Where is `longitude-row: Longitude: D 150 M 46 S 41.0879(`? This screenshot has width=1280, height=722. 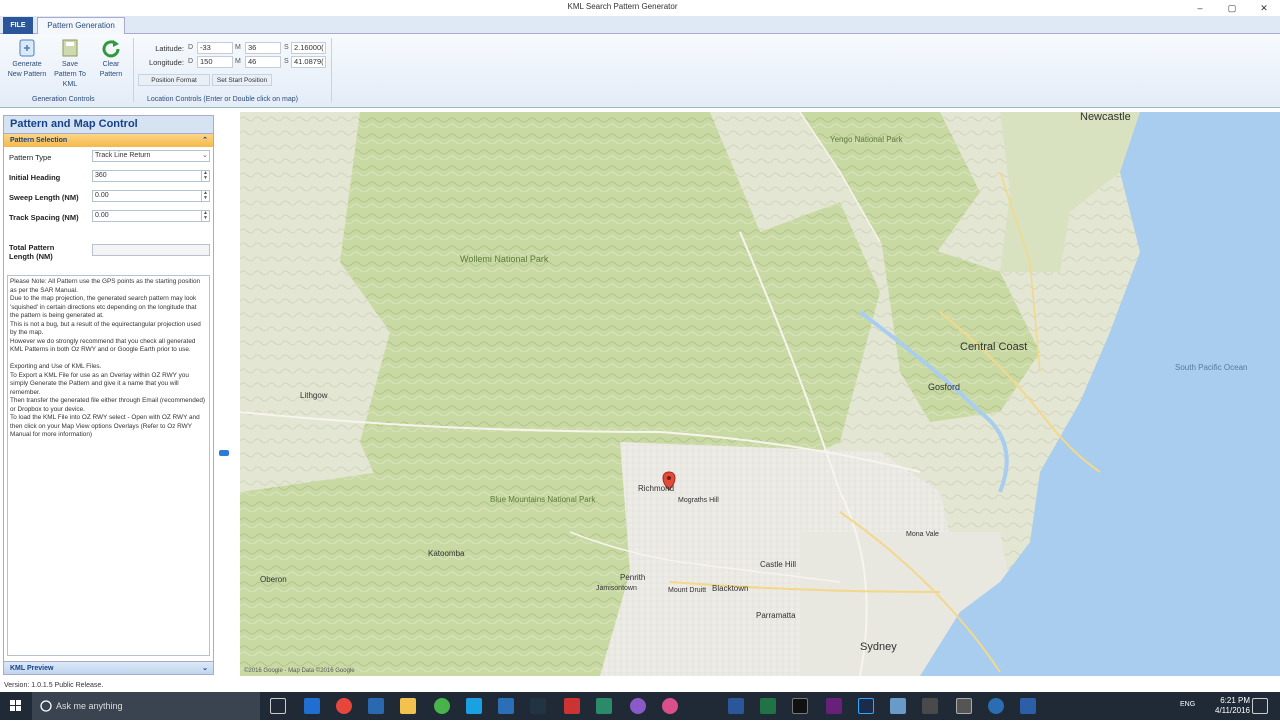
longitude-row: Longitude: D 150 M 46 S 41.0879( is located at coordinates (233, 63).